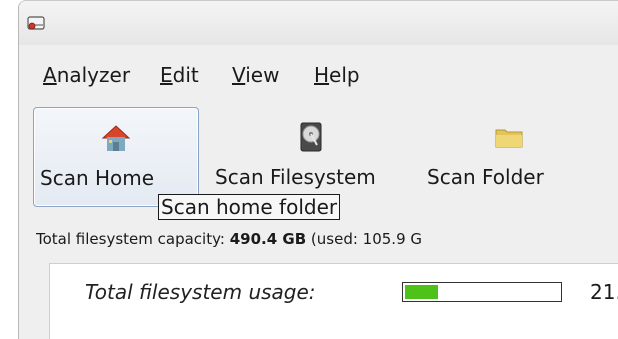 This screenshot has height=339, width=618. I want to click on usage-progress-bar, so click(482, 292).